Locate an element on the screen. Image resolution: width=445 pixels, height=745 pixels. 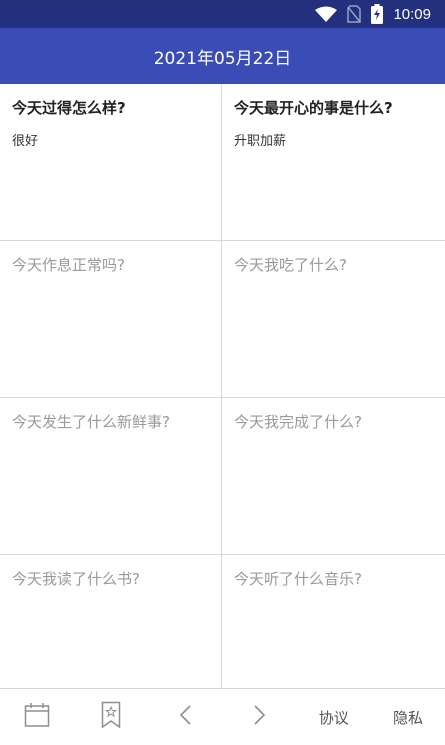
question-text: 今天我完成了什么? is located at coordinates (298, 422).